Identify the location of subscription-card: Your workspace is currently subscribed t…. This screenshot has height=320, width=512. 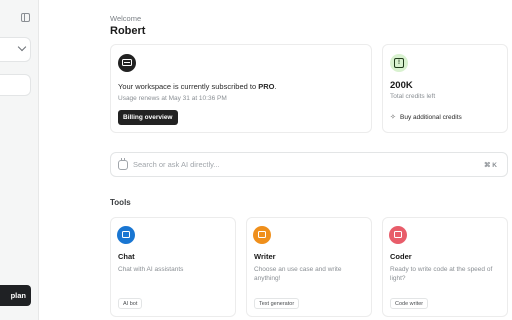
(241, 88).